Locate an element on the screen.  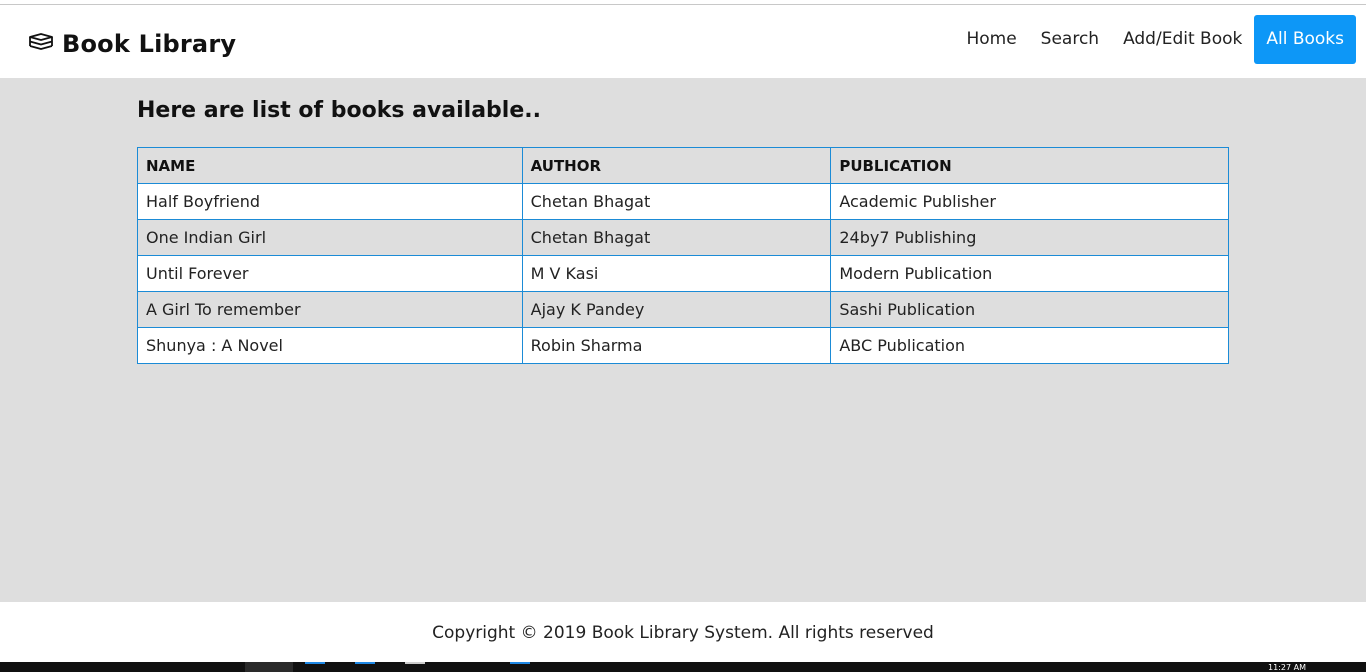
nav-links: Home Search Add/Edit Book All Books is located at coordinates (1155, 39).